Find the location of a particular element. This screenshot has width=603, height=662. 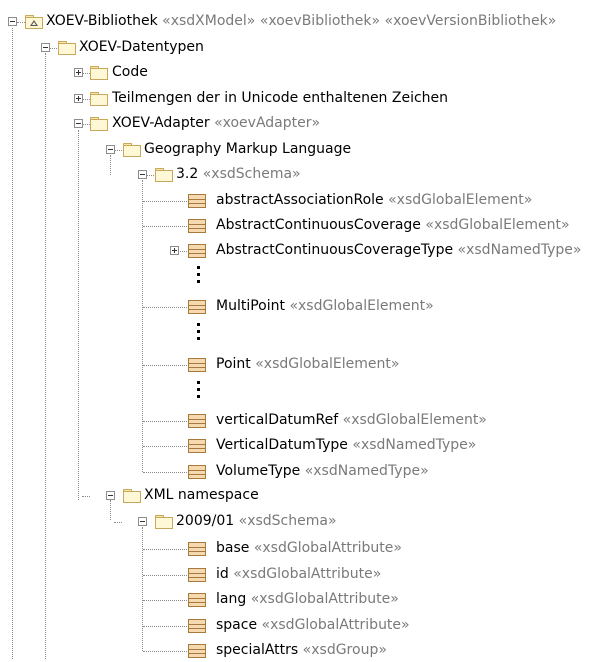

tree-node-xml-namespace: XML namespace is located at coordinates (200, 496).